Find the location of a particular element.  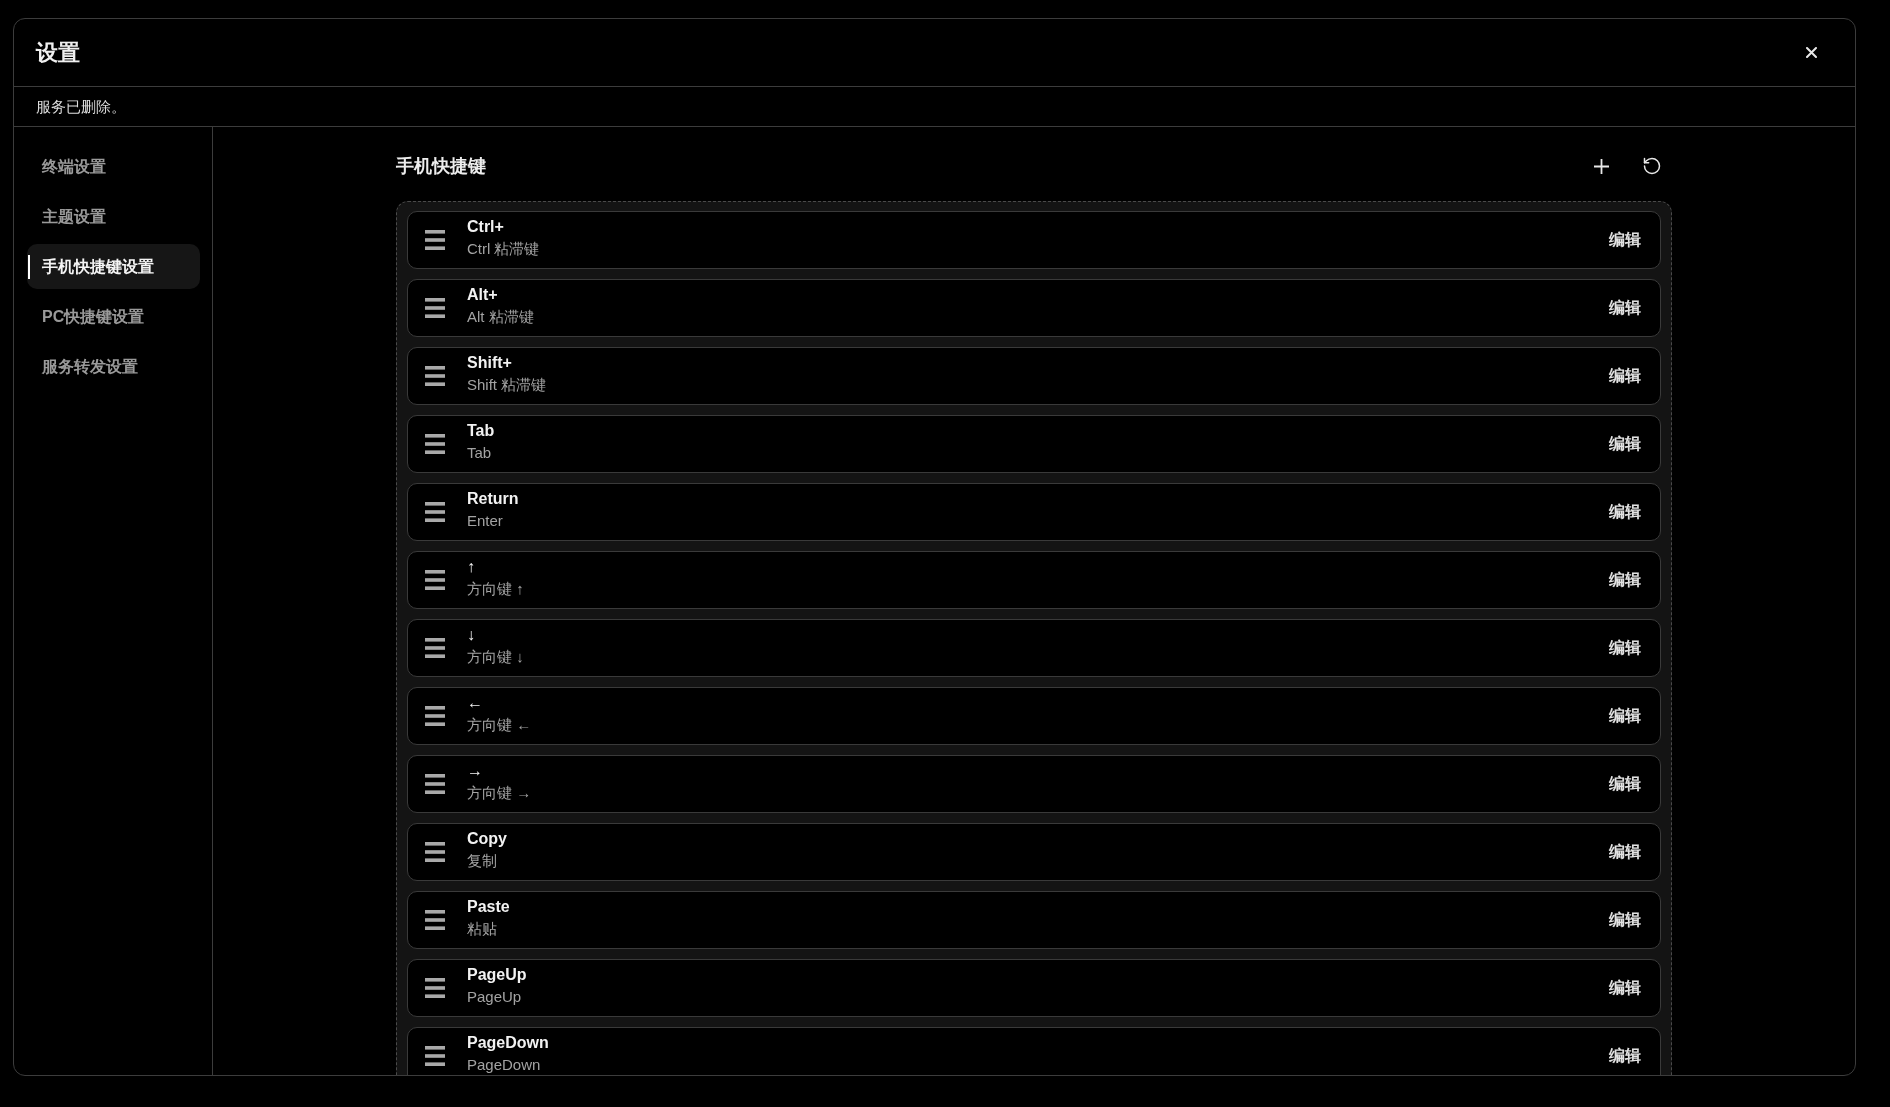

shortcut-name: Return is located at coordinates (493, 499).